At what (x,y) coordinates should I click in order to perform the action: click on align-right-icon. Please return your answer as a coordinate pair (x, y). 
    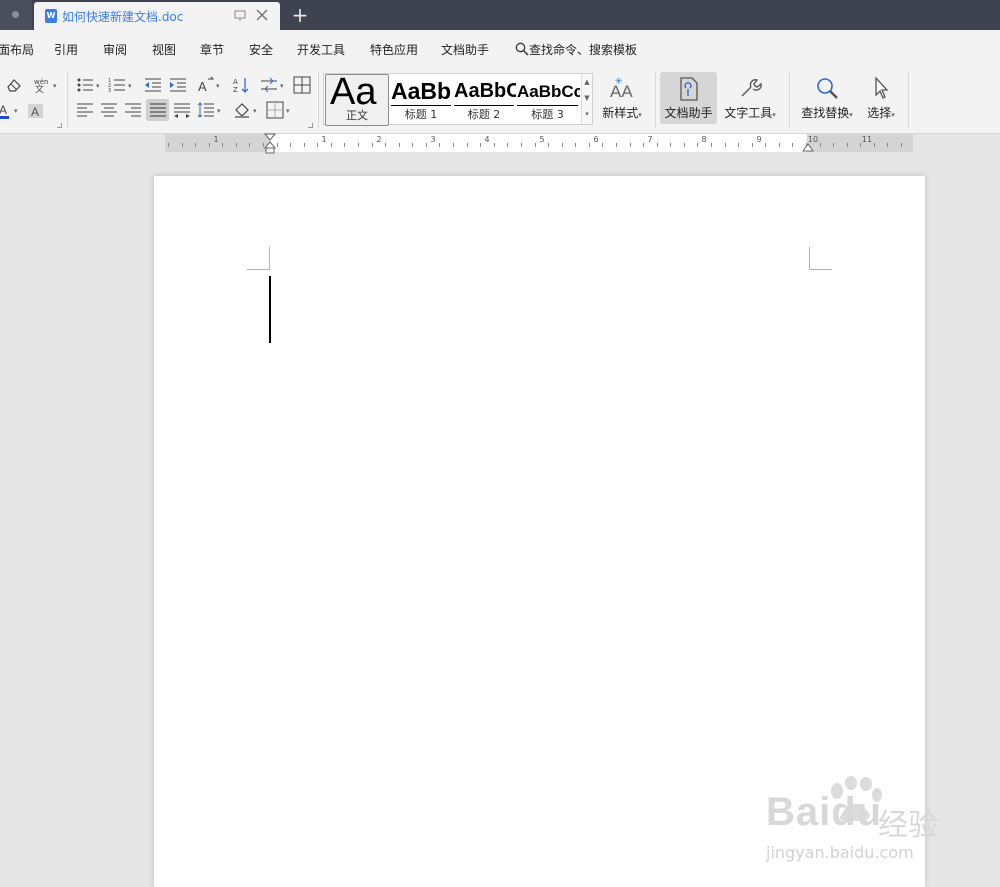
    Looking at the image, I should click on (133, 112).